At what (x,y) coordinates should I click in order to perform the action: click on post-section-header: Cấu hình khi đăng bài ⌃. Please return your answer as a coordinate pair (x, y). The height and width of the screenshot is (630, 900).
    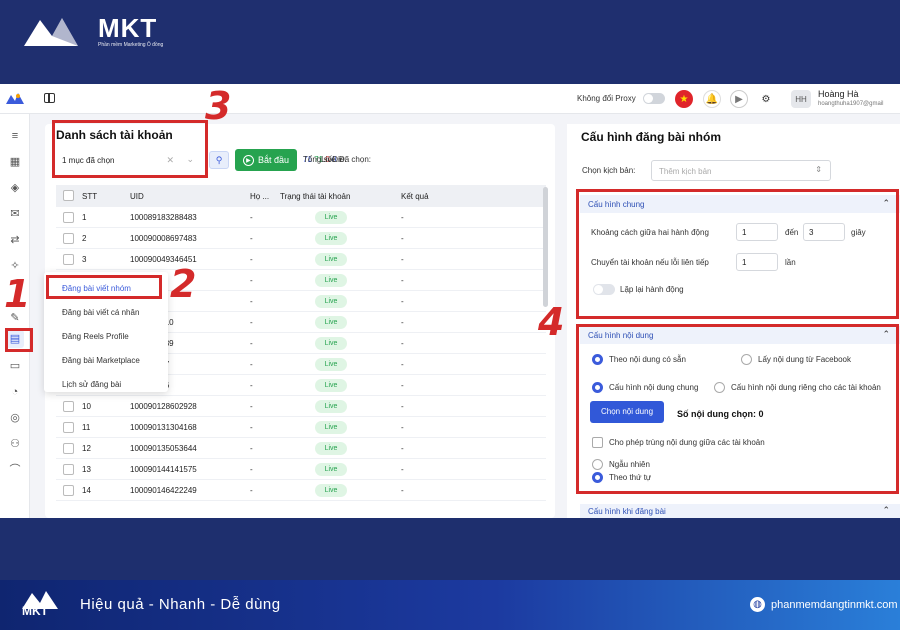
    Looking at the image, I should click on (740, 511).